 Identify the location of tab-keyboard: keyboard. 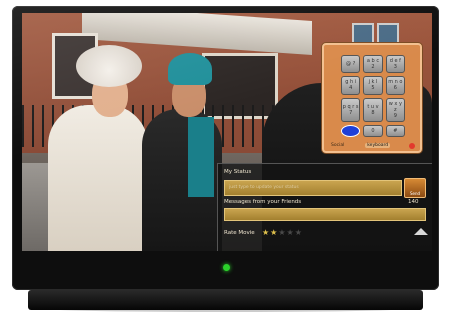
(378, 145).